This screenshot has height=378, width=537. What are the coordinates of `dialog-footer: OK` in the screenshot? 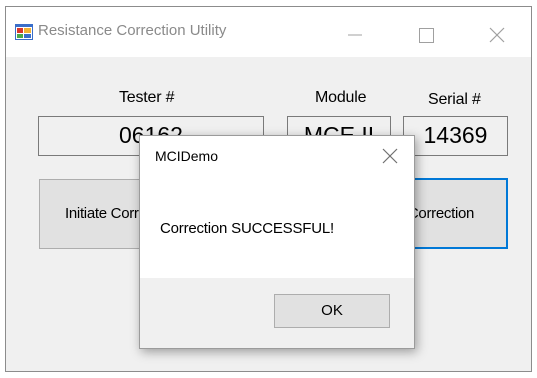 It's located at (277, 313).